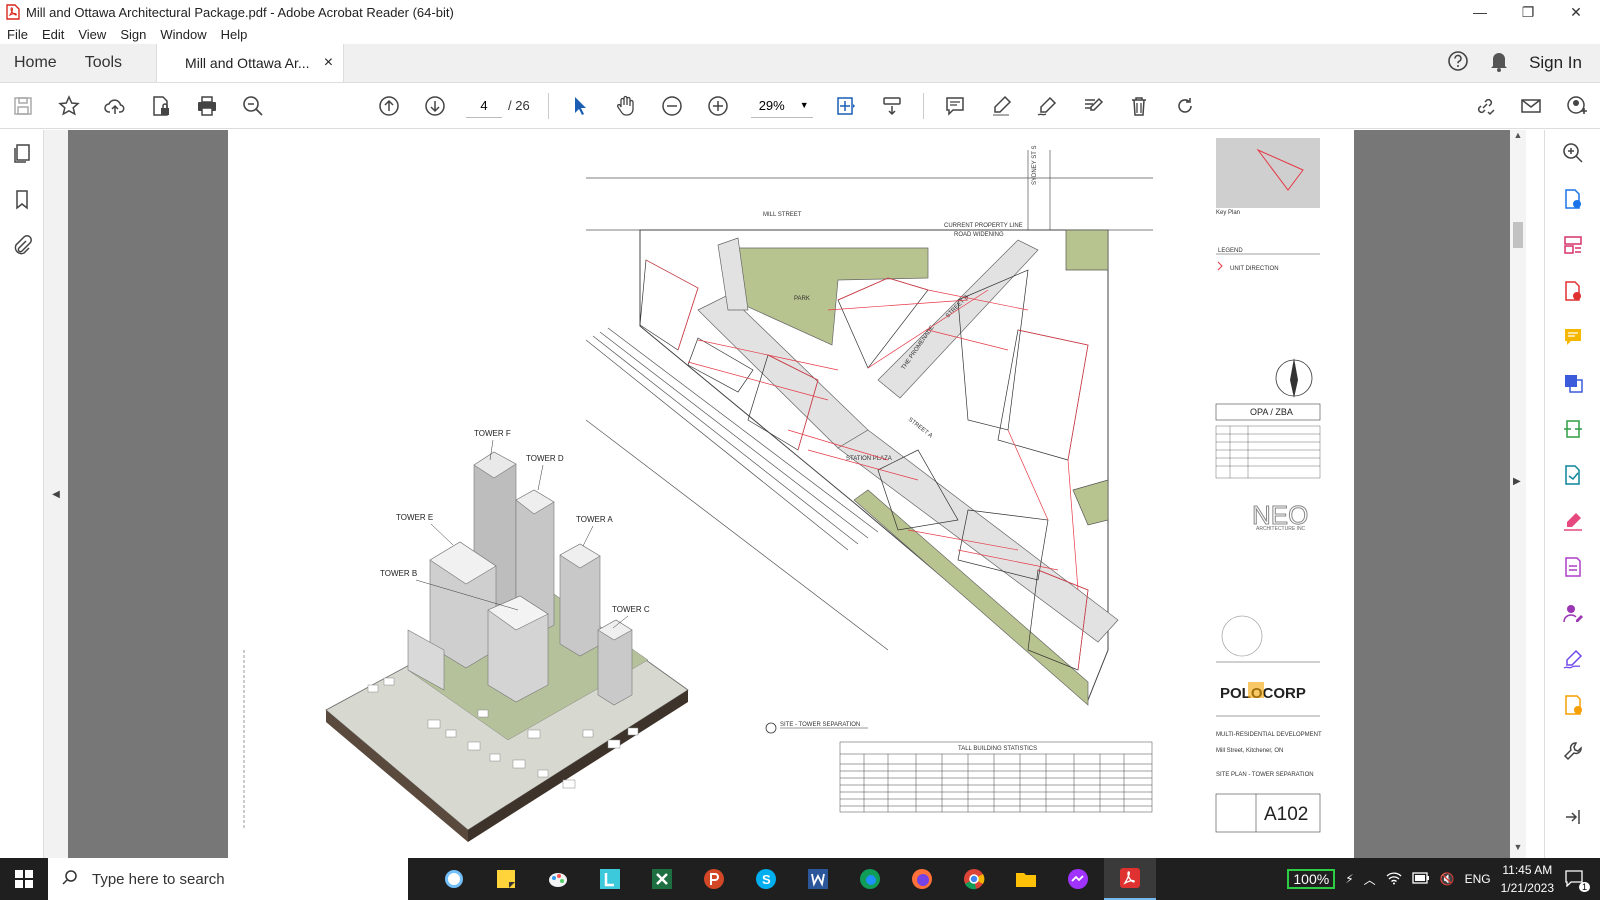  What do you see at coordinates (1576, 12) in the screenshot?
I see `close-button: ✕` at bounding box center [1576, 12].